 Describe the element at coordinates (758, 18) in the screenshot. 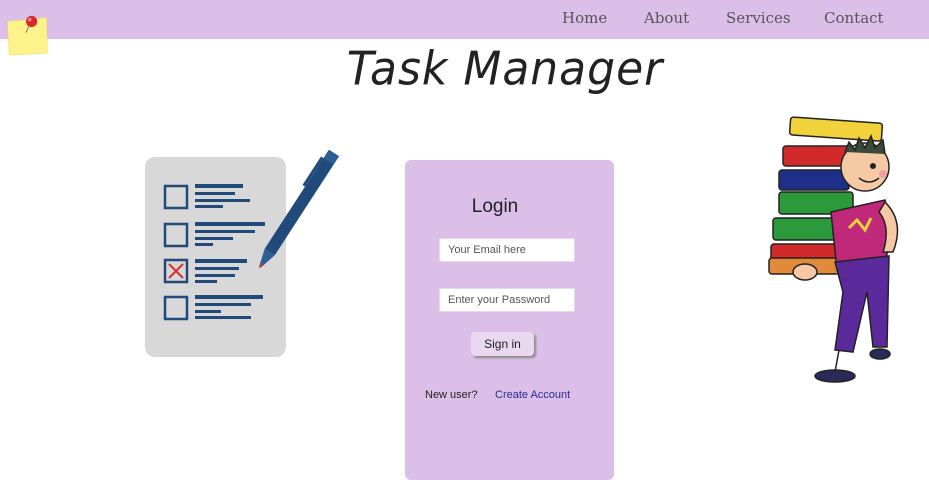

I see `nav-services-link: Services` at that location.